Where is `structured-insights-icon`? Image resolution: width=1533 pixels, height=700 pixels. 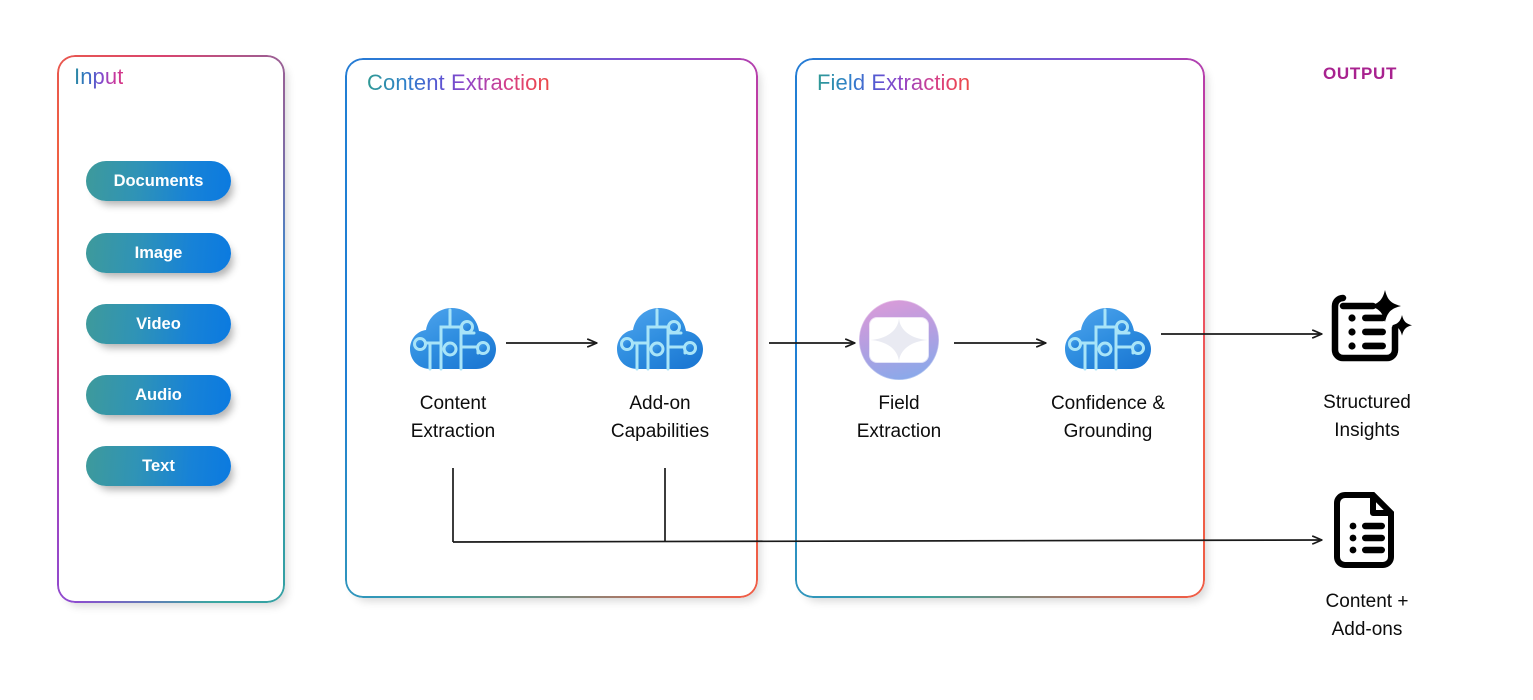 structured-insights-icon is located at coordinates (1367, 334).